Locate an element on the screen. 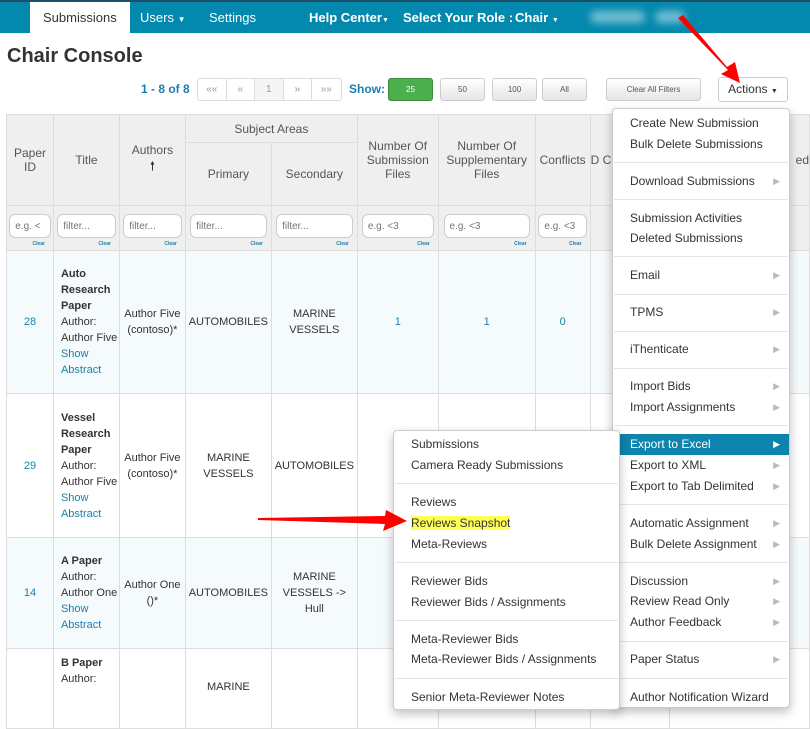  actions-menu-item: Author Notification Wizard is located at coordinates (701, 697).